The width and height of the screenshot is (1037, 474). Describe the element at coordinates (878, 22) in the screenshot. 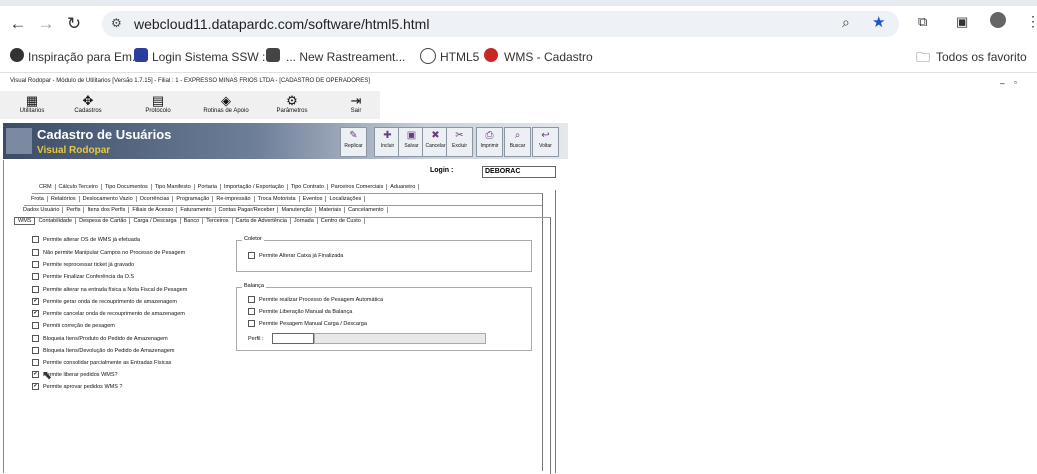

I see `bookmark-star-icon: ★` at that location.